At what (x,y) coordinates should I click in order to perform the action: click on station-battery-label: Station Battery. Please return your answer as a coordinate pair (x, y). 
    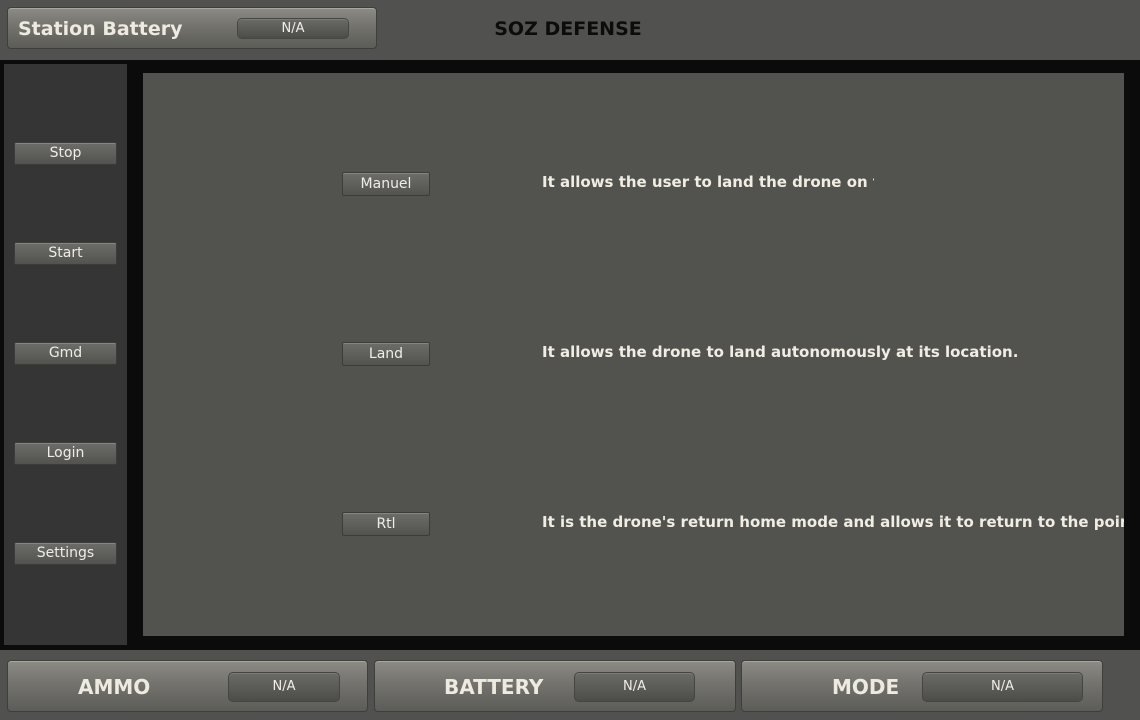
    Looking at the image, I should click on (100, 29).